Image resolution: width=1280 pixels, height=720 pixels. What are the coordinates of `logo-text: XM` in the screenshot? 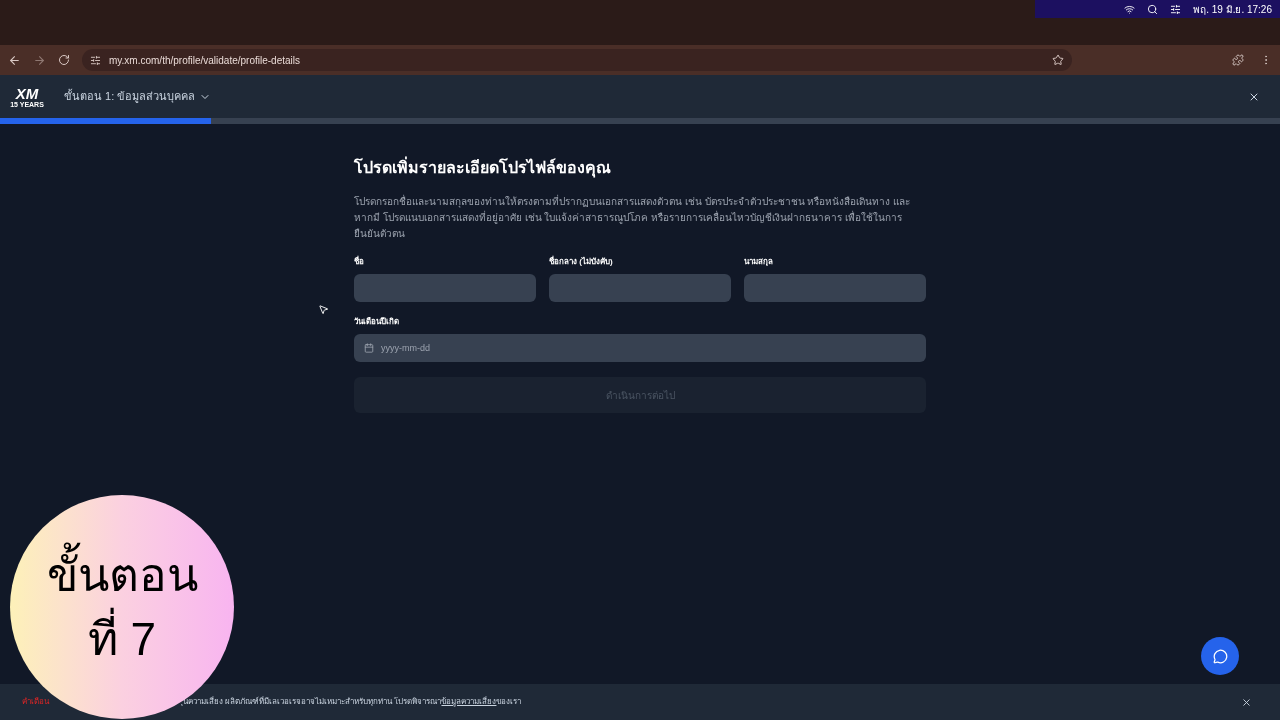 It's located at (27, 93).